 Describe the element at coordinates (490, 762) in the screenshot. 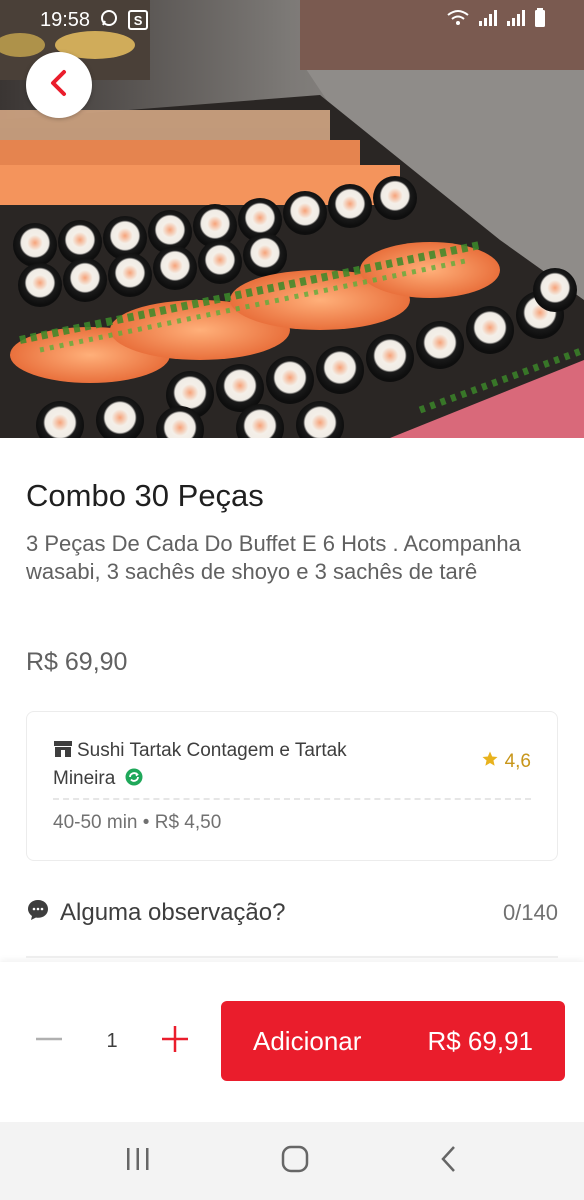

I see `star-icon` at that location.